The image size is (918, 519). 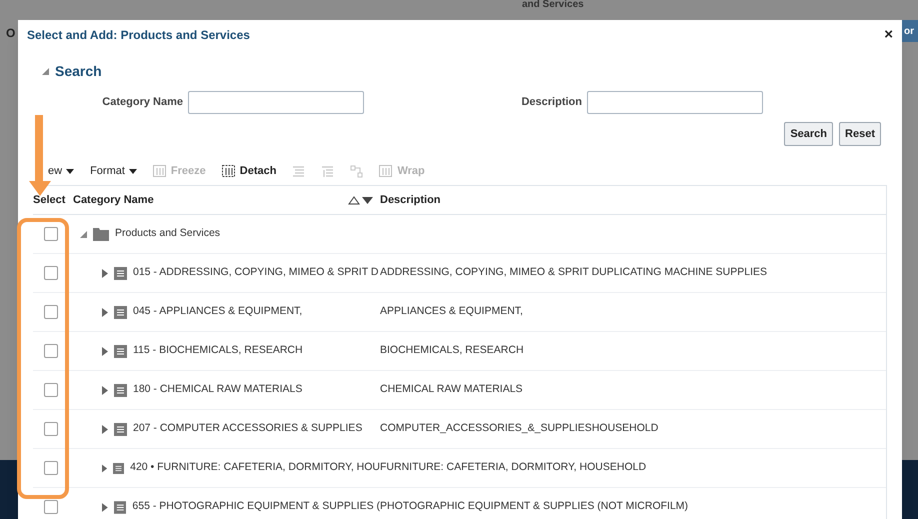 I want to click on category-name-cell-text: 420 • FURNITURE: CAFETERIA, DORMITORY, HOU, so click(x=255, y=468).